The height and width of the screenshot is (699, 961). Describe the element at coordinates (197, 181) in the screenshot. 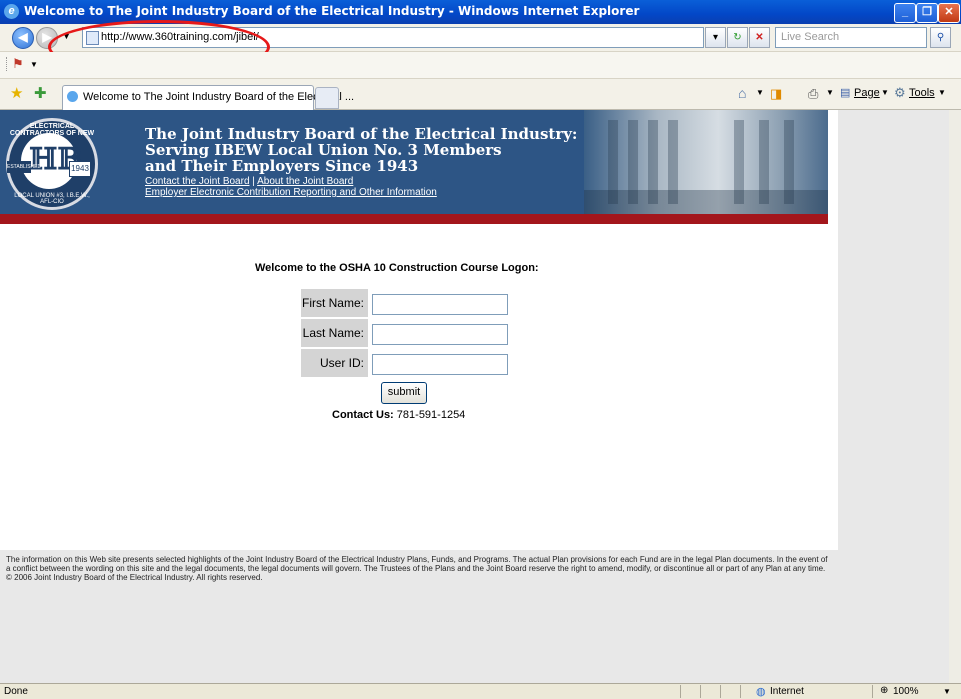

I see `contact-board-link: Contact the Joint Board` at that location.